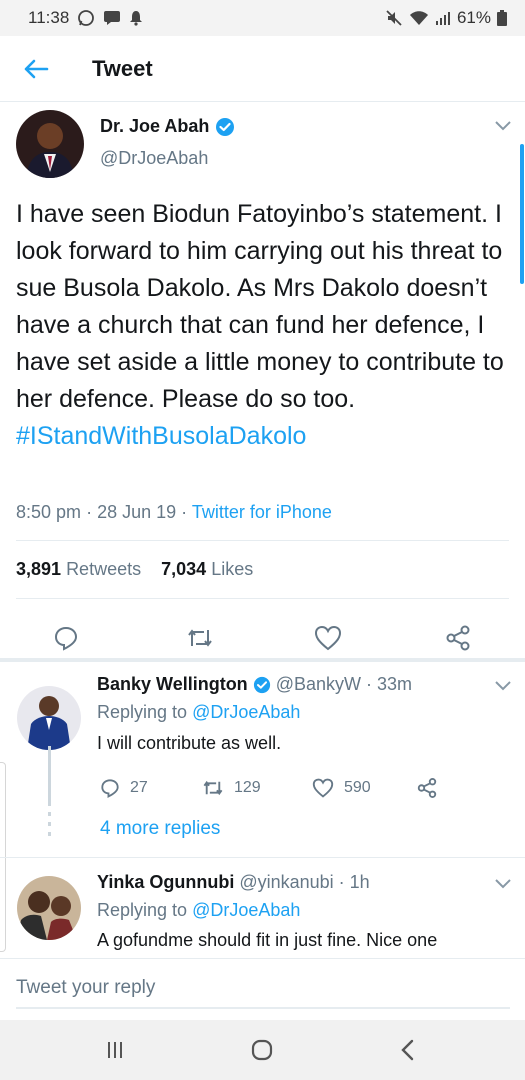  I want to click on notification-bell-icon, so click(136, 18).